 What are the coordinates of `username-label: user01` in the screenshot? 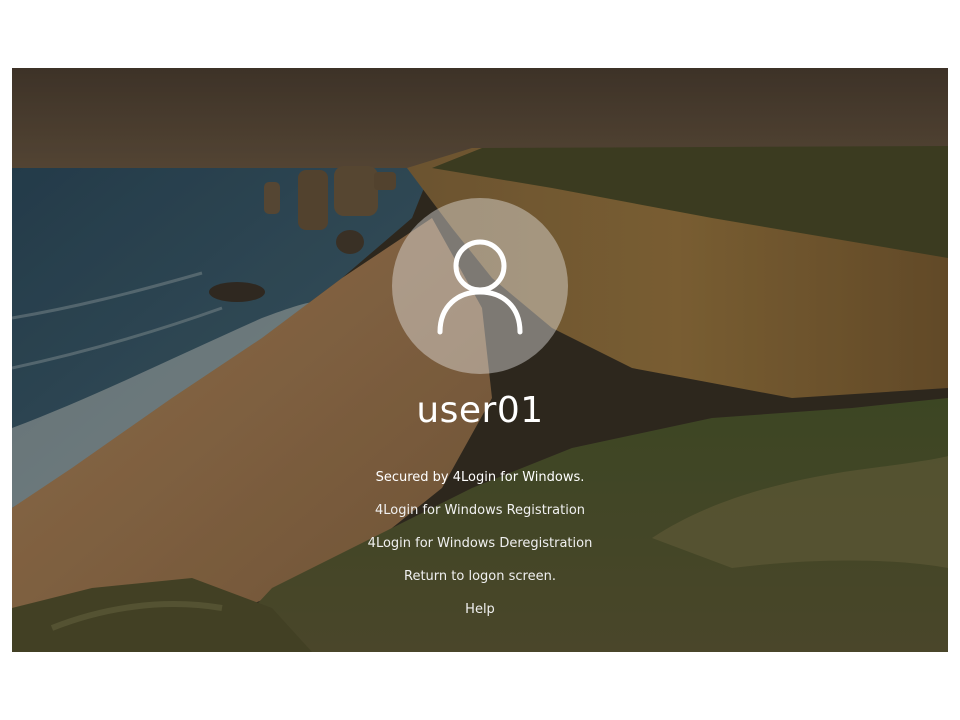 It's located at (480, 410).